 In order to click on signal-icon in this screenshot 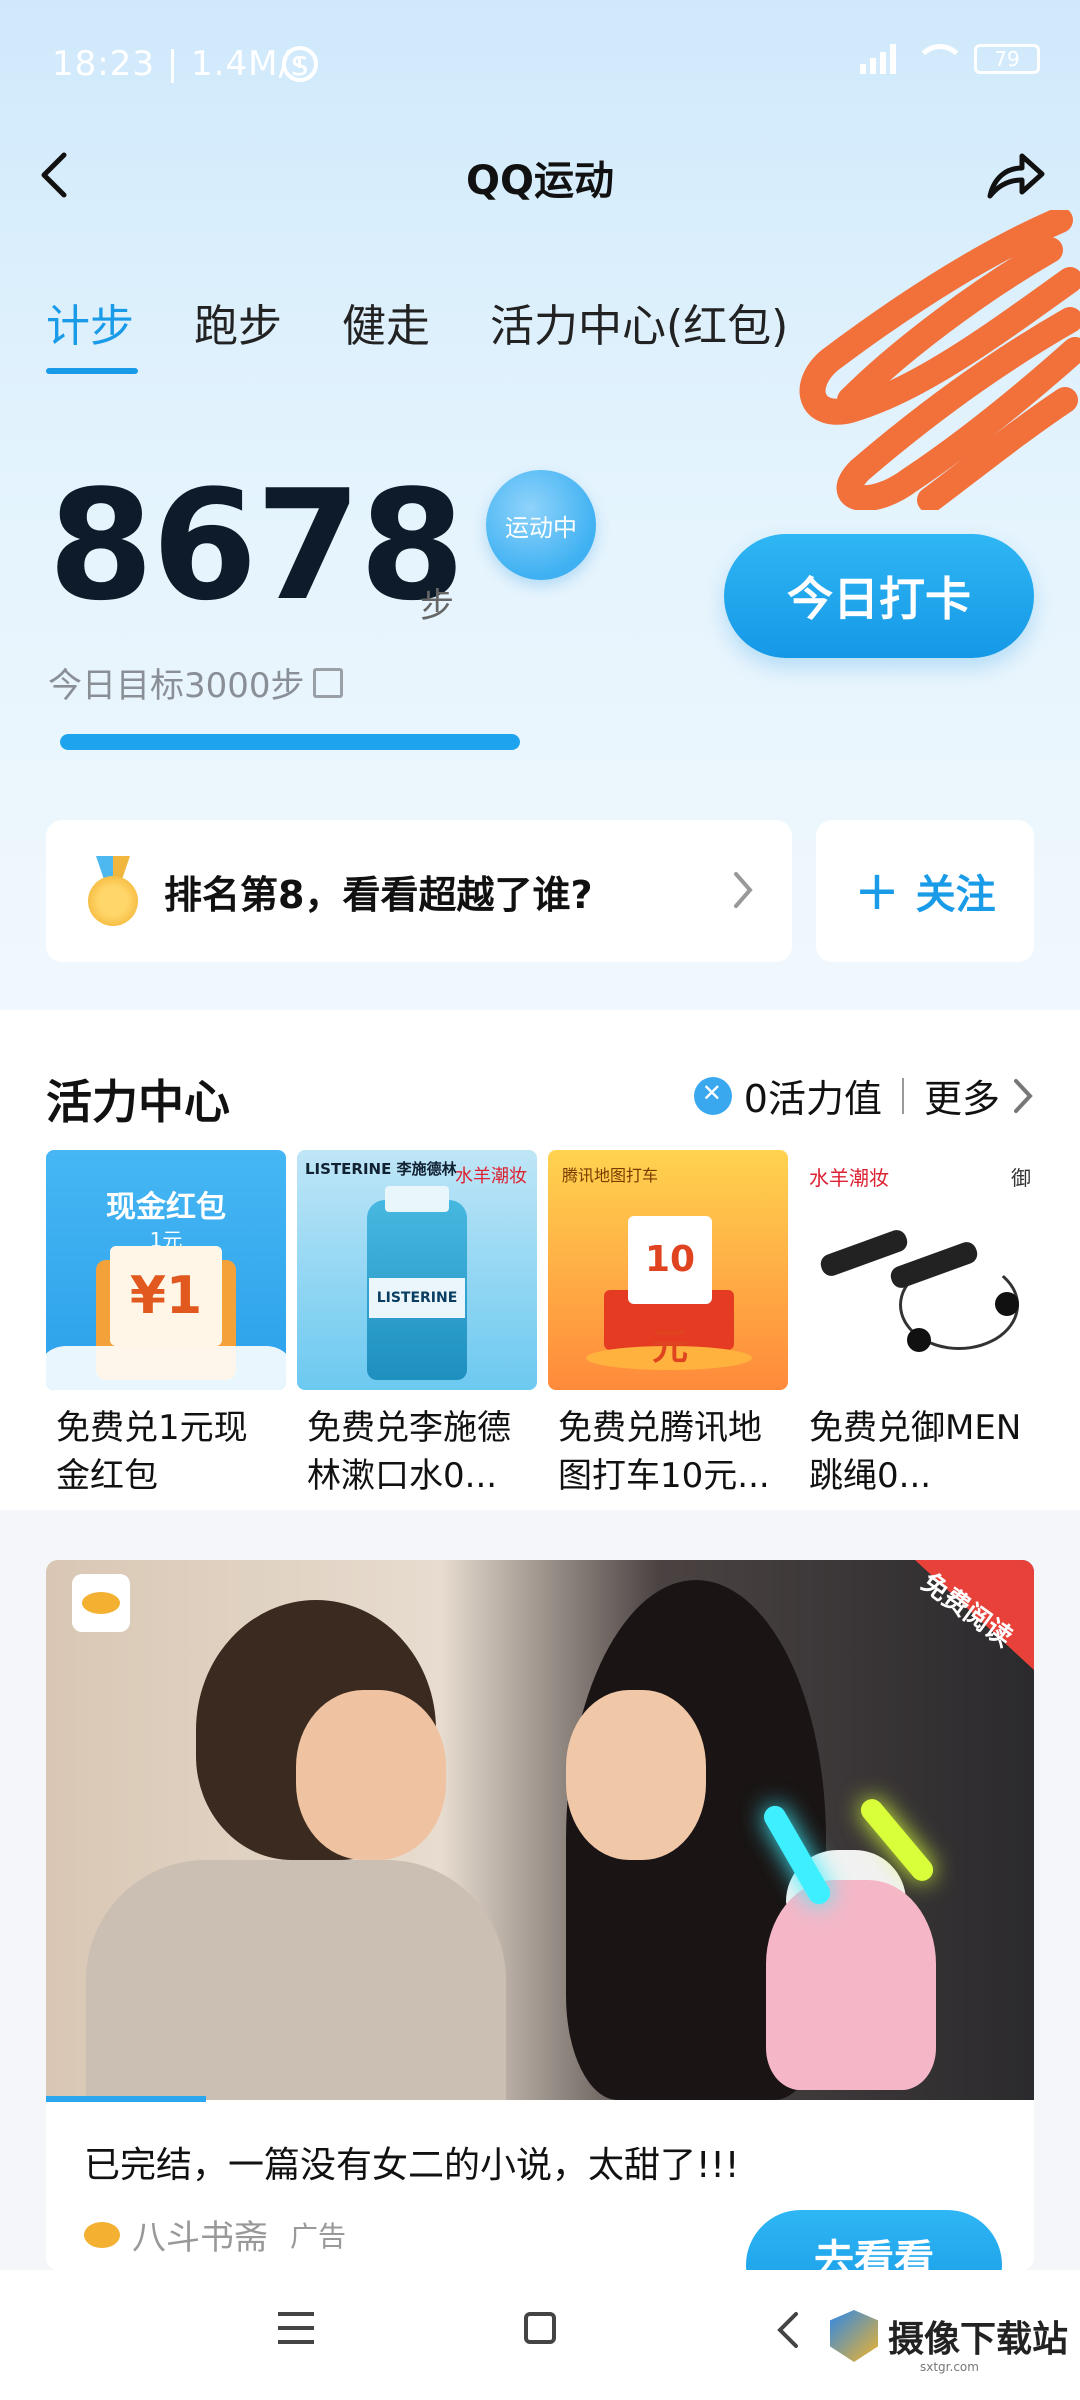, I will do `click(878, 59)`.